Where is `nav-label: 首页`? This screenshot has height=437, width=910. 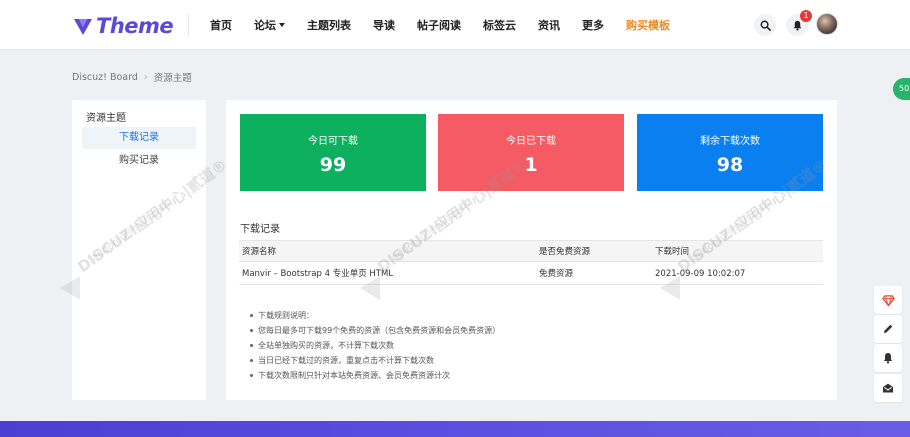 nav-label: 首页 is located at coordinates (221, 25).